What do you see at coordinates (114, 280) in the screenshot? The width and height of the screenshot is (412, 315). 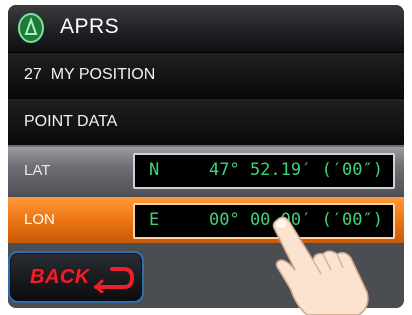 I see `return-arrow-icon` at bounding box center [114, 280].